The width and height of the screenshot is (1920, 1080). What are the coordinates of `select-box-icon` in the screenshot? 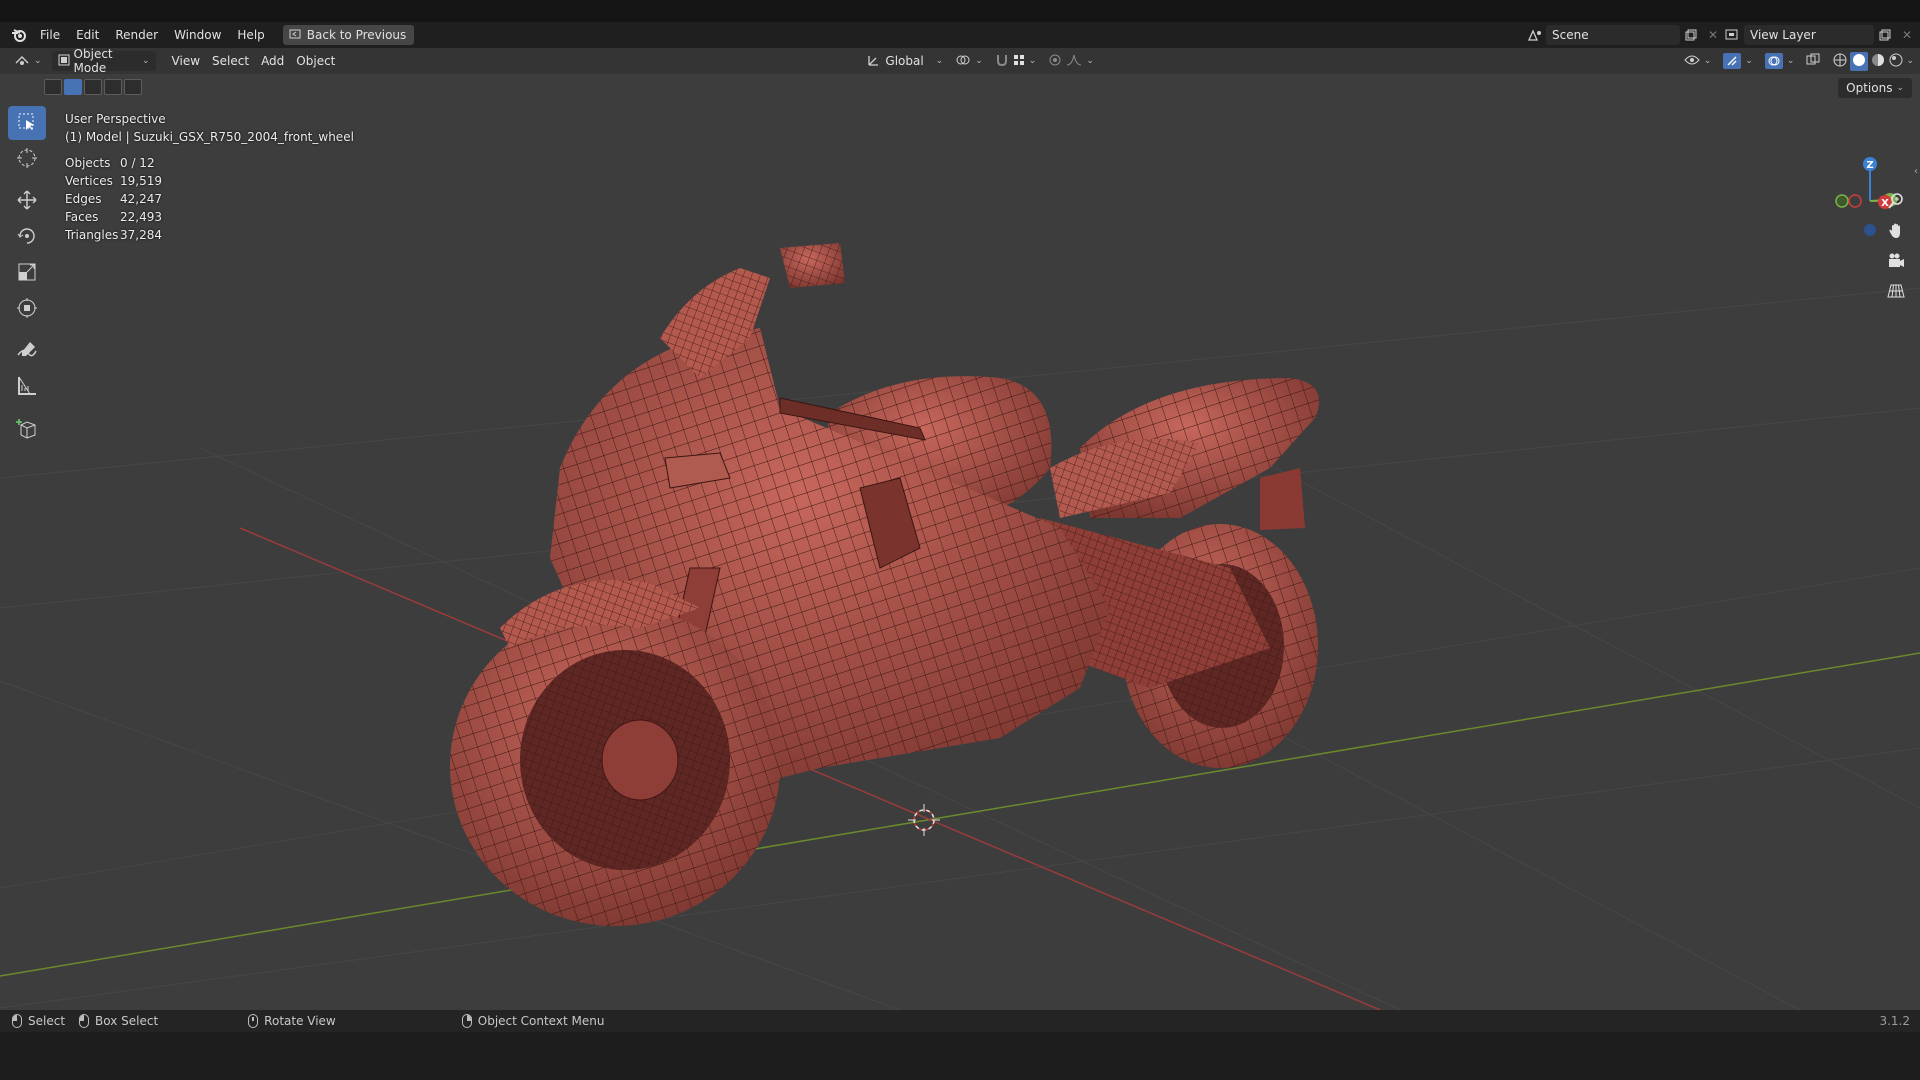 It's located at (27, 123).